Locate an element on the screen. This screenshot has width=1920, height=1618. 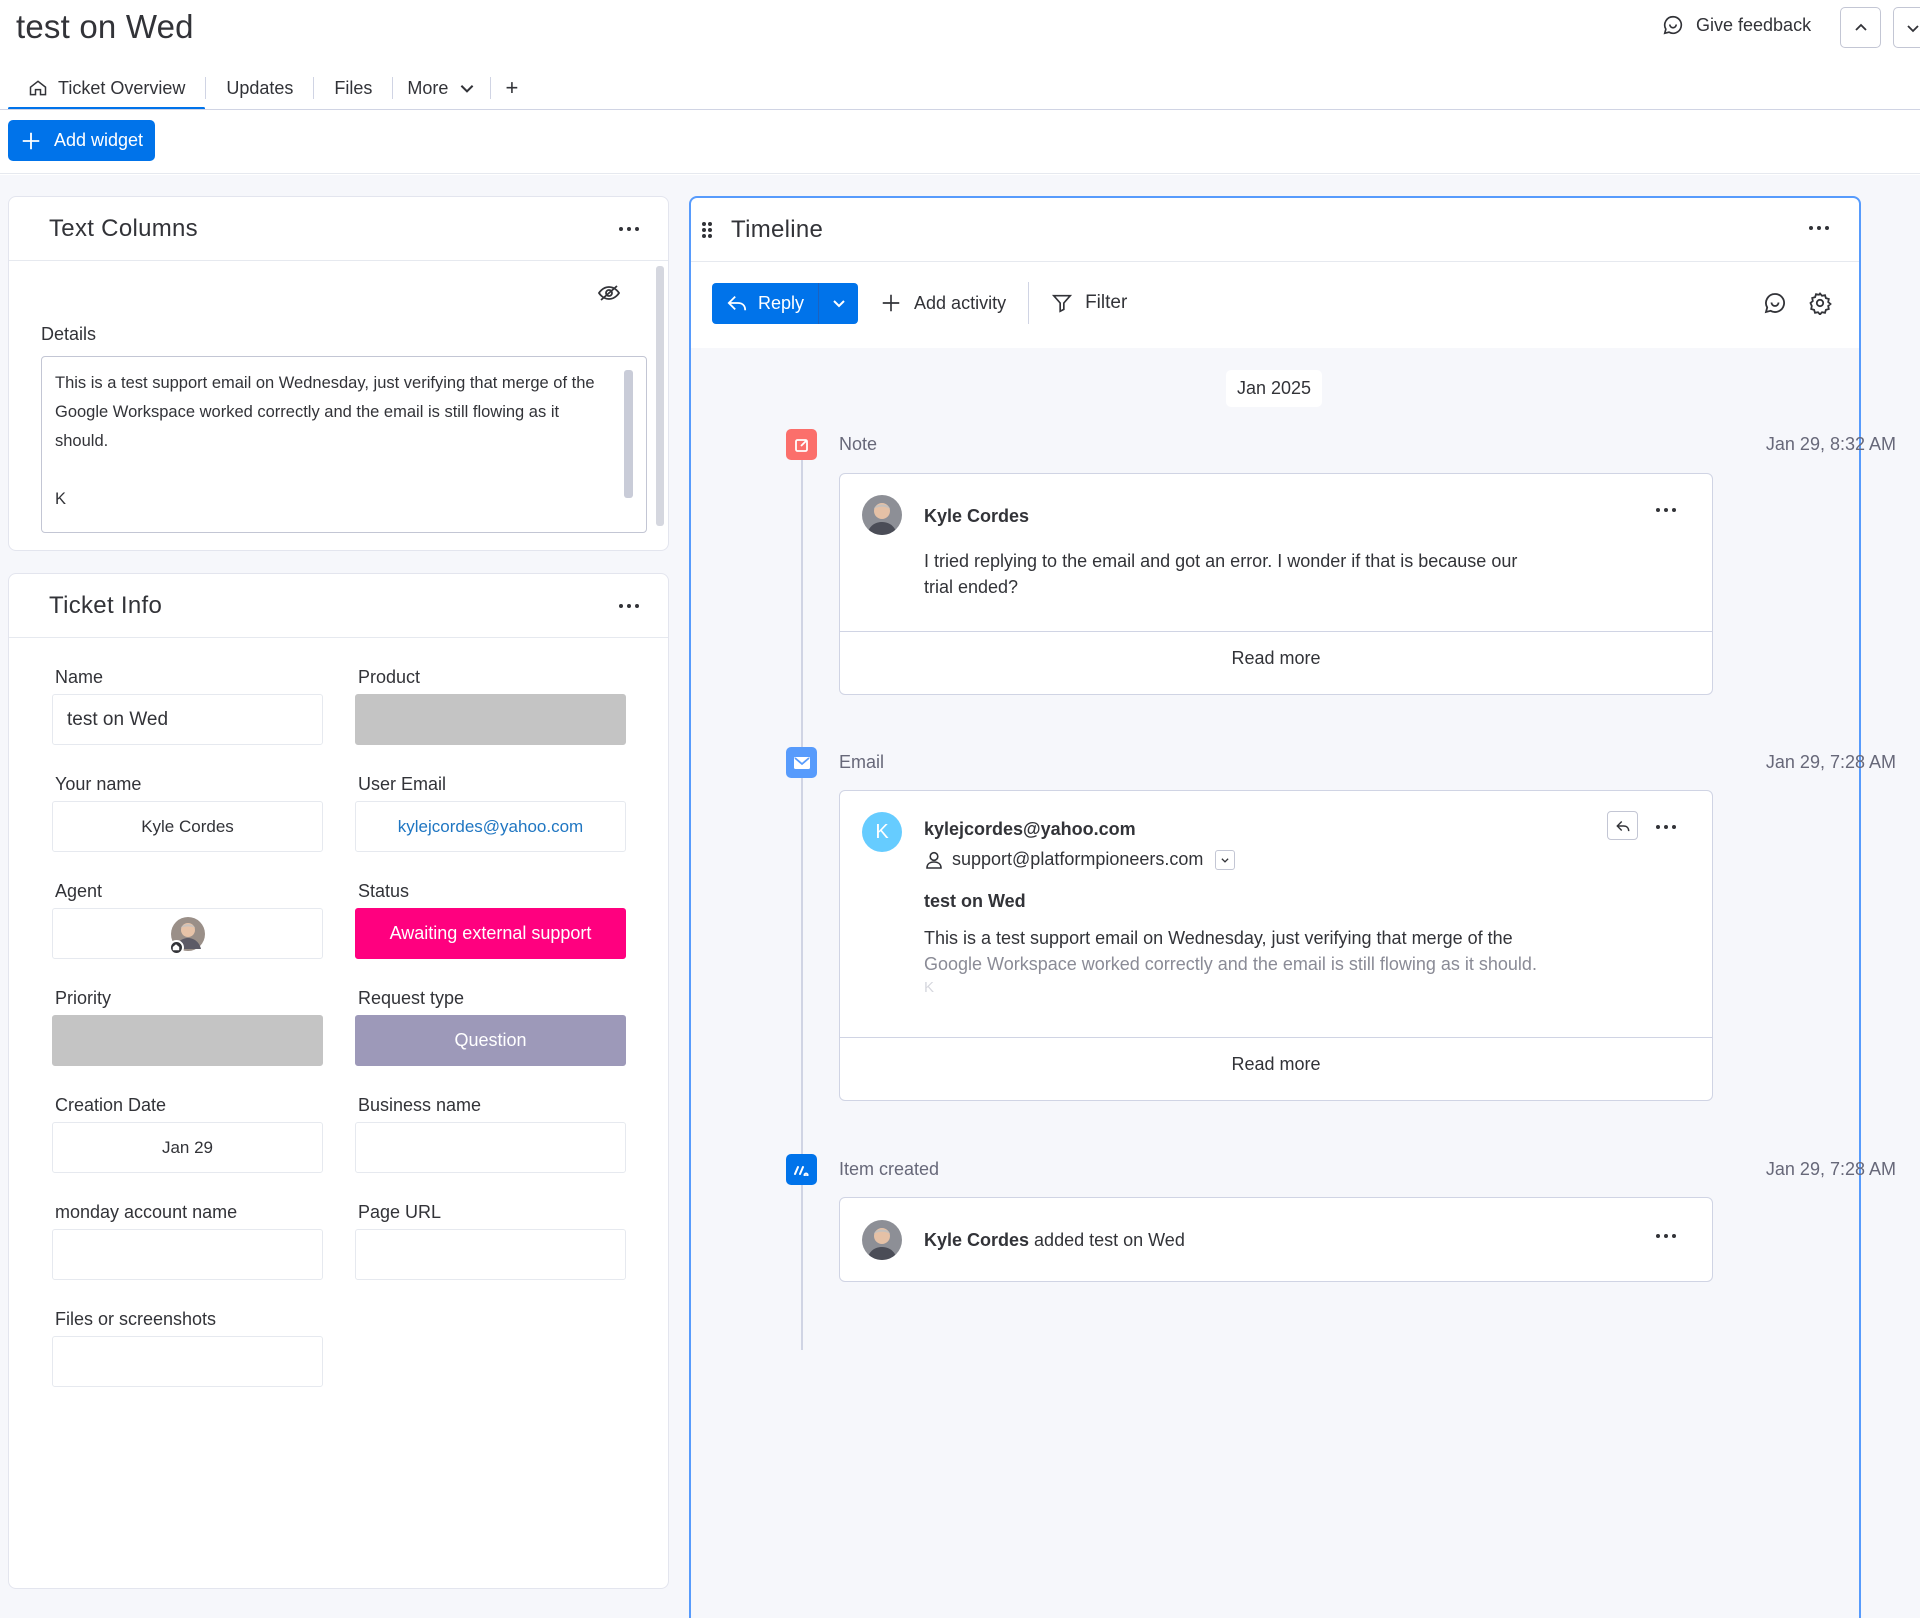
details-label: Details is located at coordinates (69, 334).